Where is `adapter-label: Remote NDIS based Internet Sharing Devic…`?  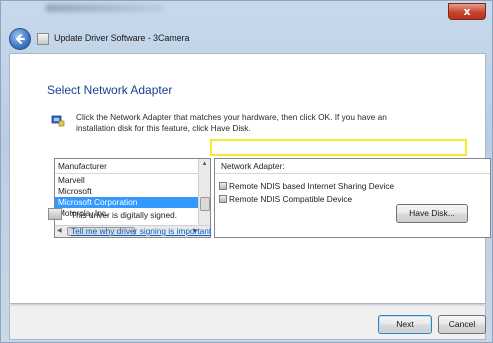
adapter-label: Remote NDIS based Internet Sharing Devic… is located at coordinates (312, 186).